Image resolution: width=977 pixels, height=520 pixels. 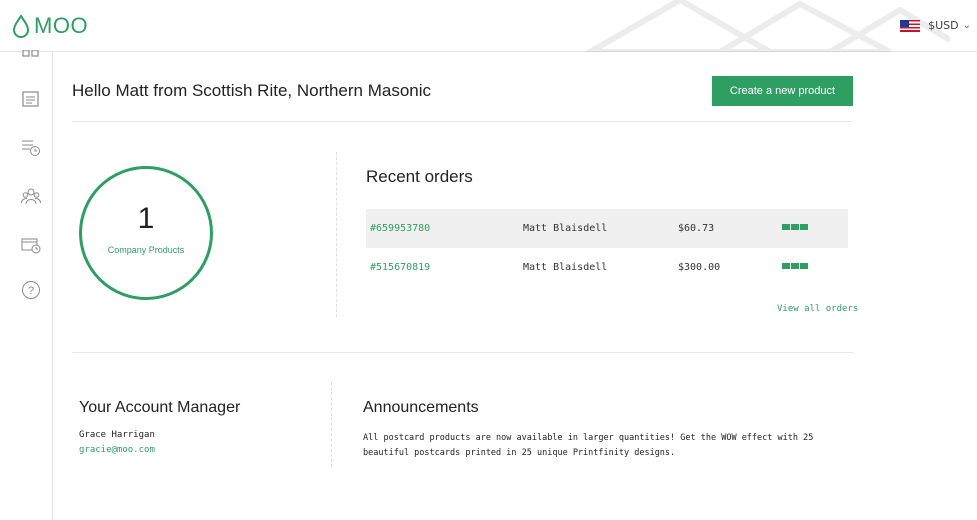 What do you see at coordinates (21, 26) in the screenshot?
I see `drop-logo-icon` at bounding box center [21, 26].